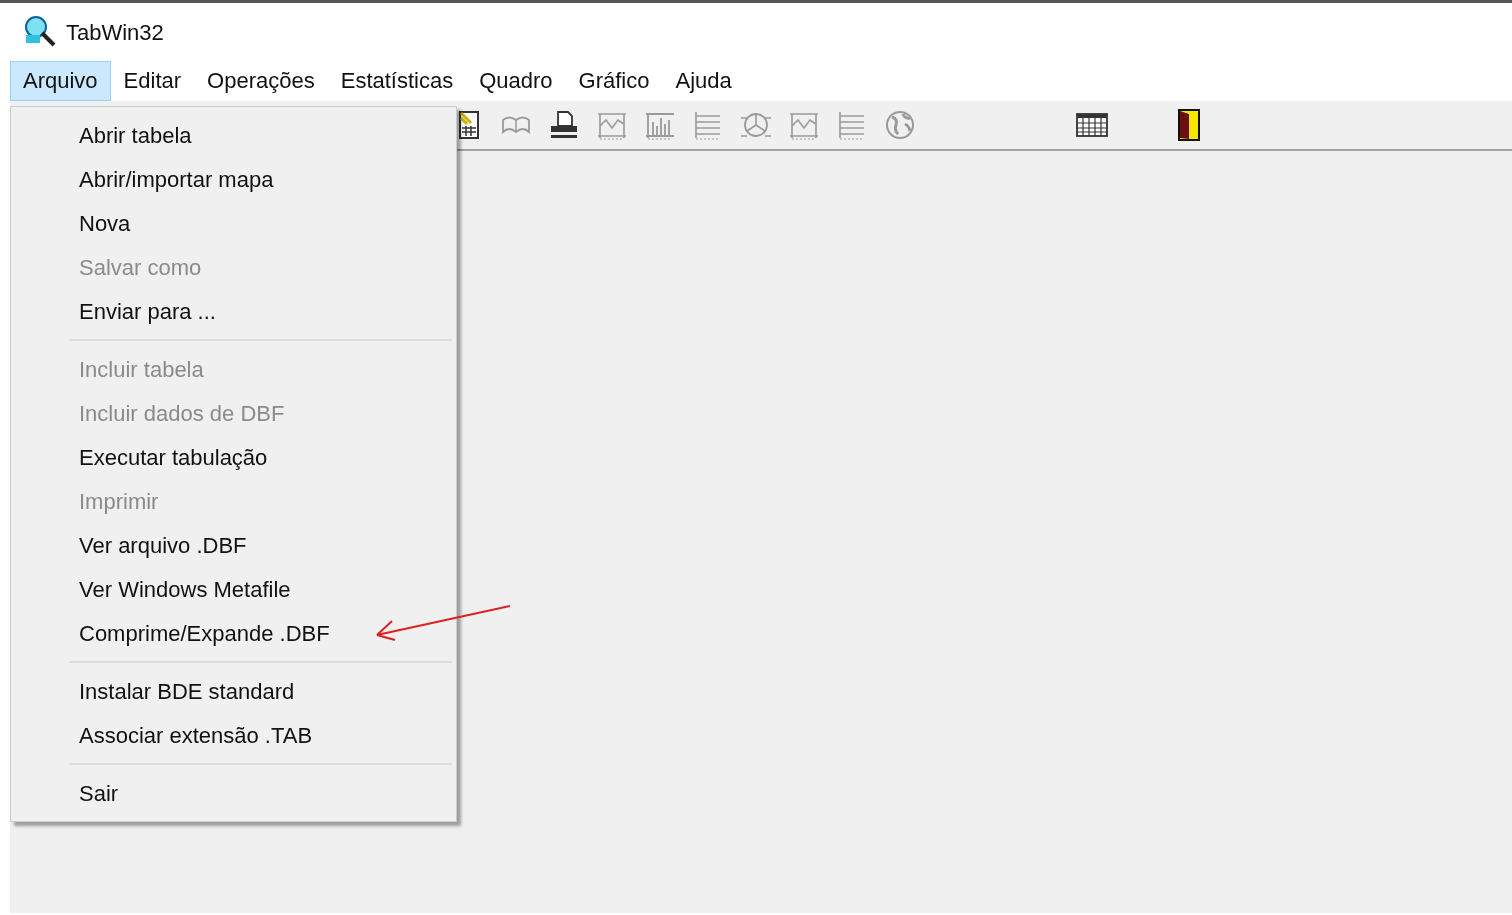 Image resolution: width=1512 pixels, height=915 pixels. What do you see at coordinates (397, 81) in the screenshot?
I see `menu-item: Estatísticas` at bounding box center [397, 81].